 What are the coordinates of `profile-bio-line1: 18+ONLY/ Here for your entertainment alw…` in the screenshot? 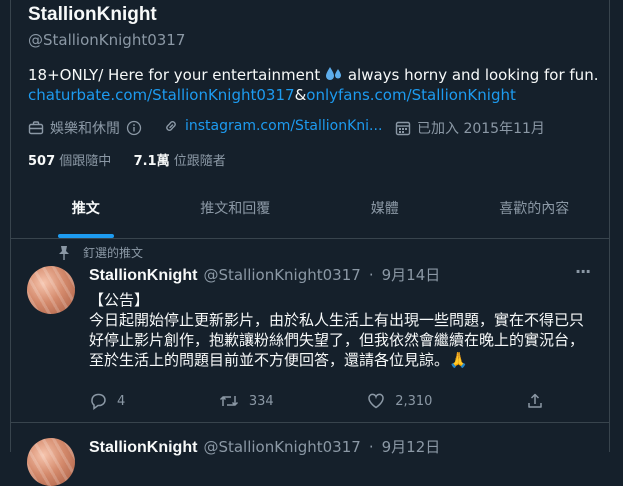 It's located at (313, 76).